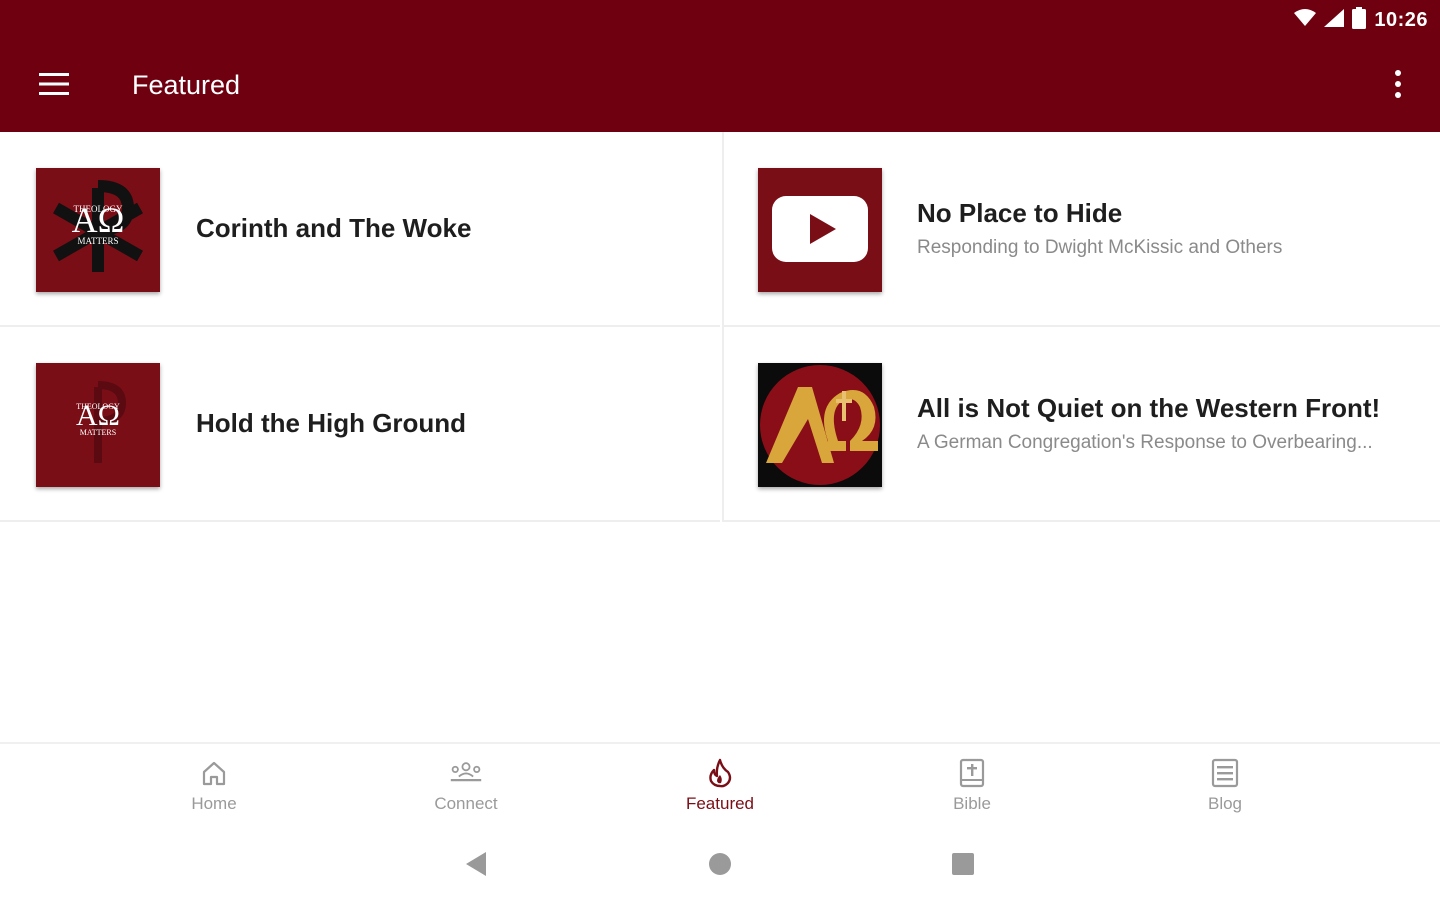 This screenshot has height=900, width=1440. I want to click on nav-blog: Blog, so click(1225, 791).